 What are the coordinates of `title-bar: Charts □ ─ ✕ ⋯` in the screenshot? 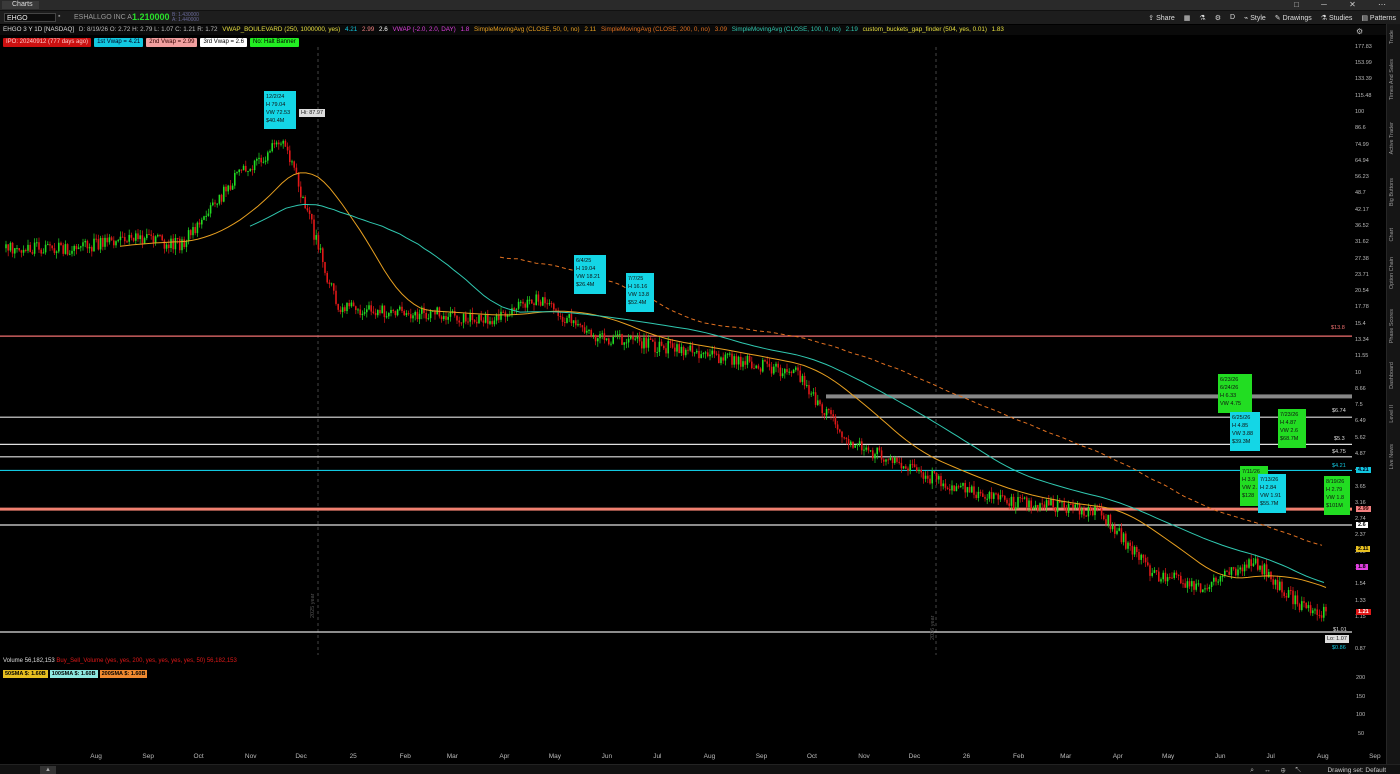 It's located at (700, 5).